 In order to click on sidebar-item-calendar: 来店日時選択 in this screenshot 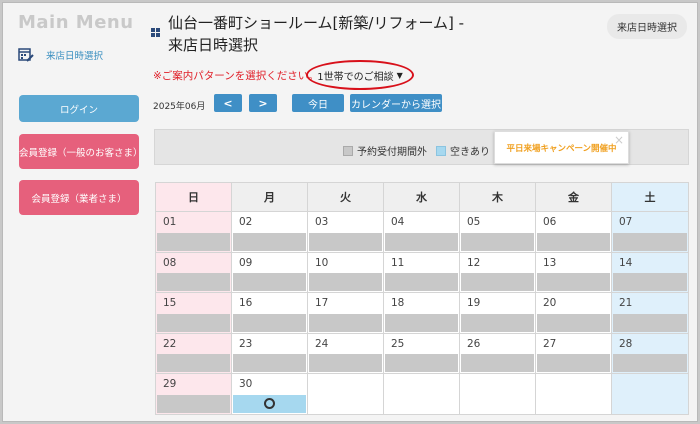, I will do `click(60, 55)`.